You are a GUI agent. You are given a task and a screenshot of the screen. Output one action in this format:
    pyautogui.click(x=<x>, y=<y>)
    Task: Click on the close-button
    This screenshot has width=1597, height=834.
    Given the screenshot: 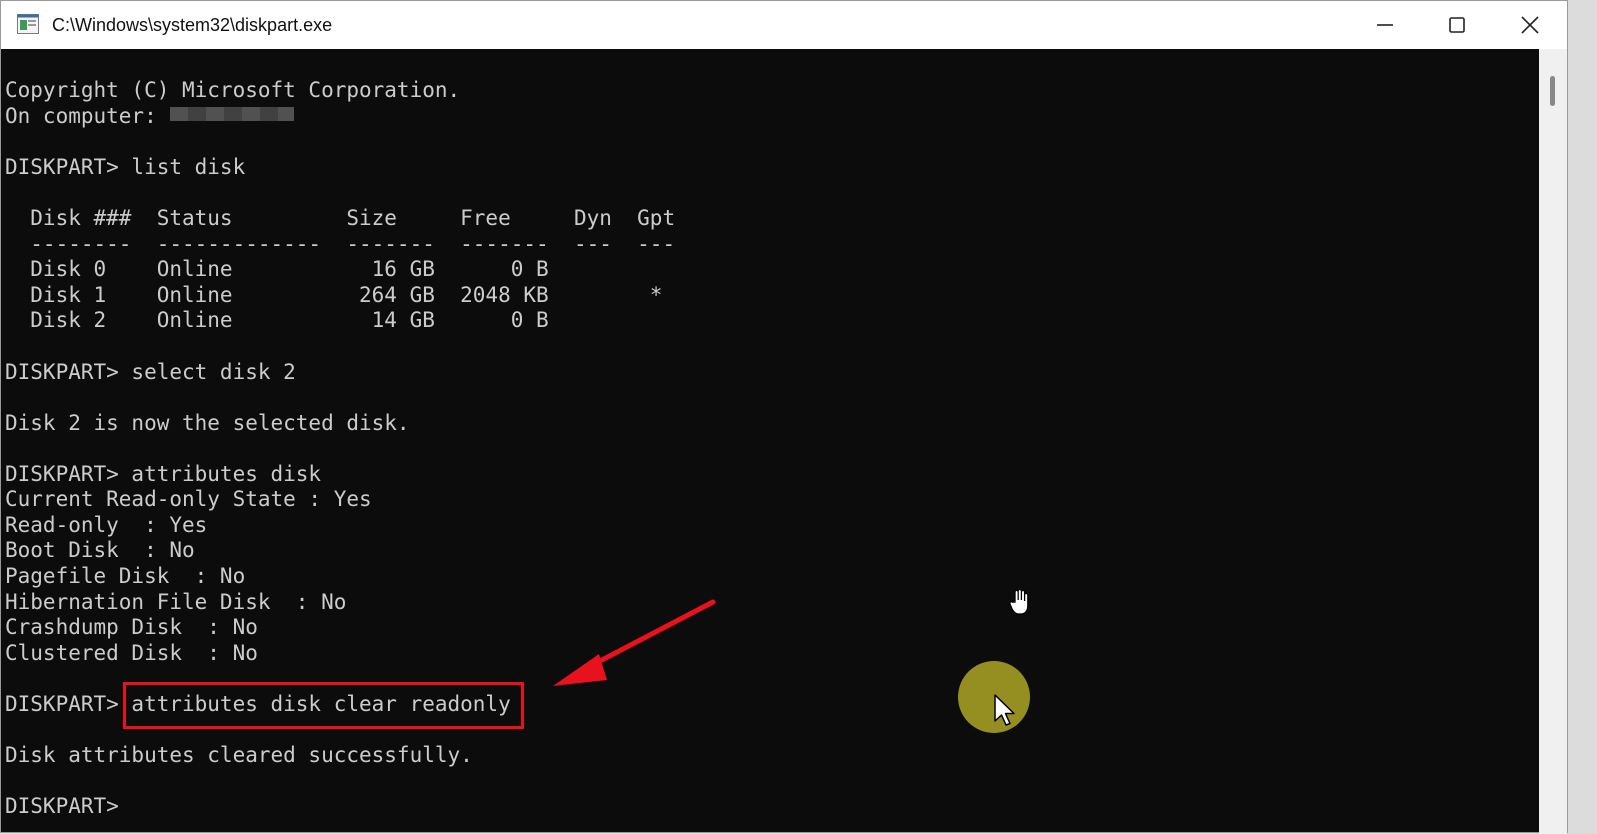 What is the action you would take?
    pyautogui.click(x=1530, y=25)
    